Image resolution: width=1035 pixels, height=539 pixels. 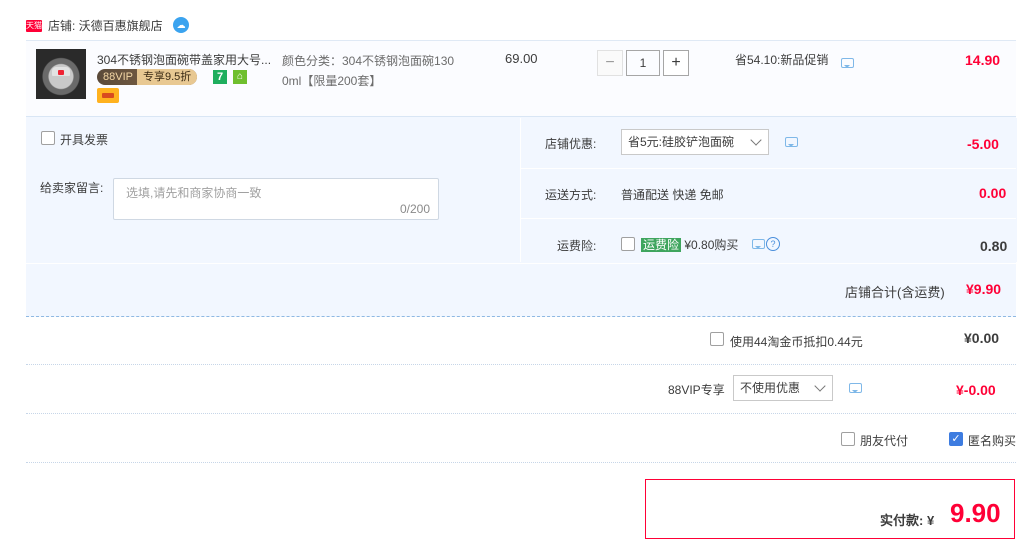 What do you see at coordinates (610, 63) in the screenshot?
I see `decrease-quantity-button: −` at bounding box center [610, 63].